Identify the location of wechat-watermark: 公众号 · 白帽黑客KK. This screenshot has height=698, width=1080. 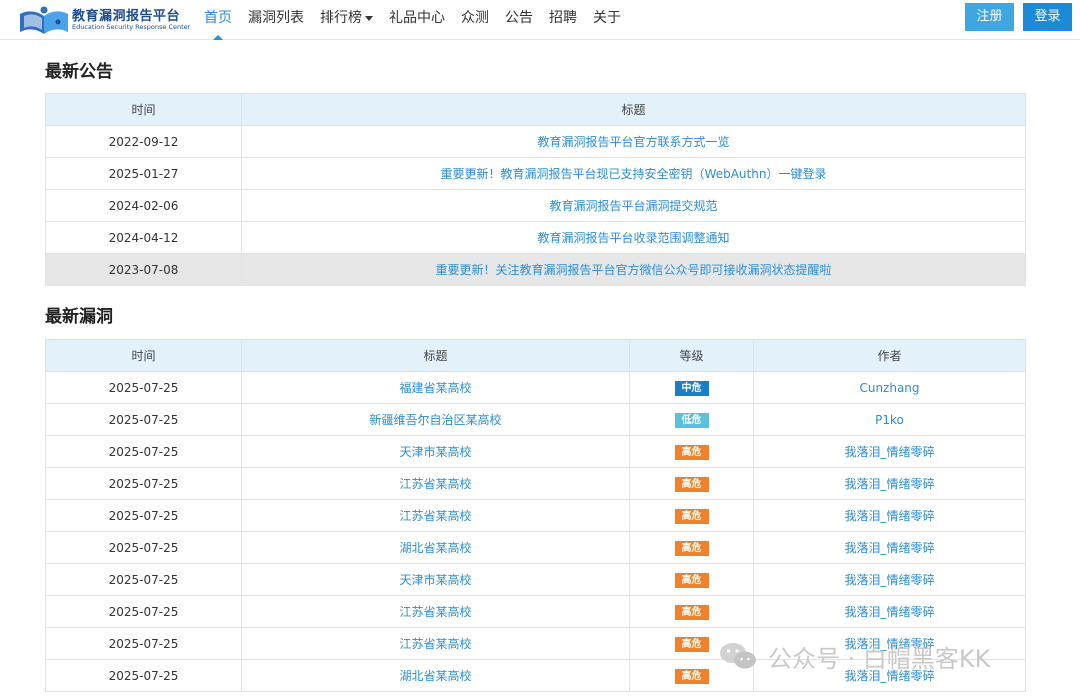
(854, 656).